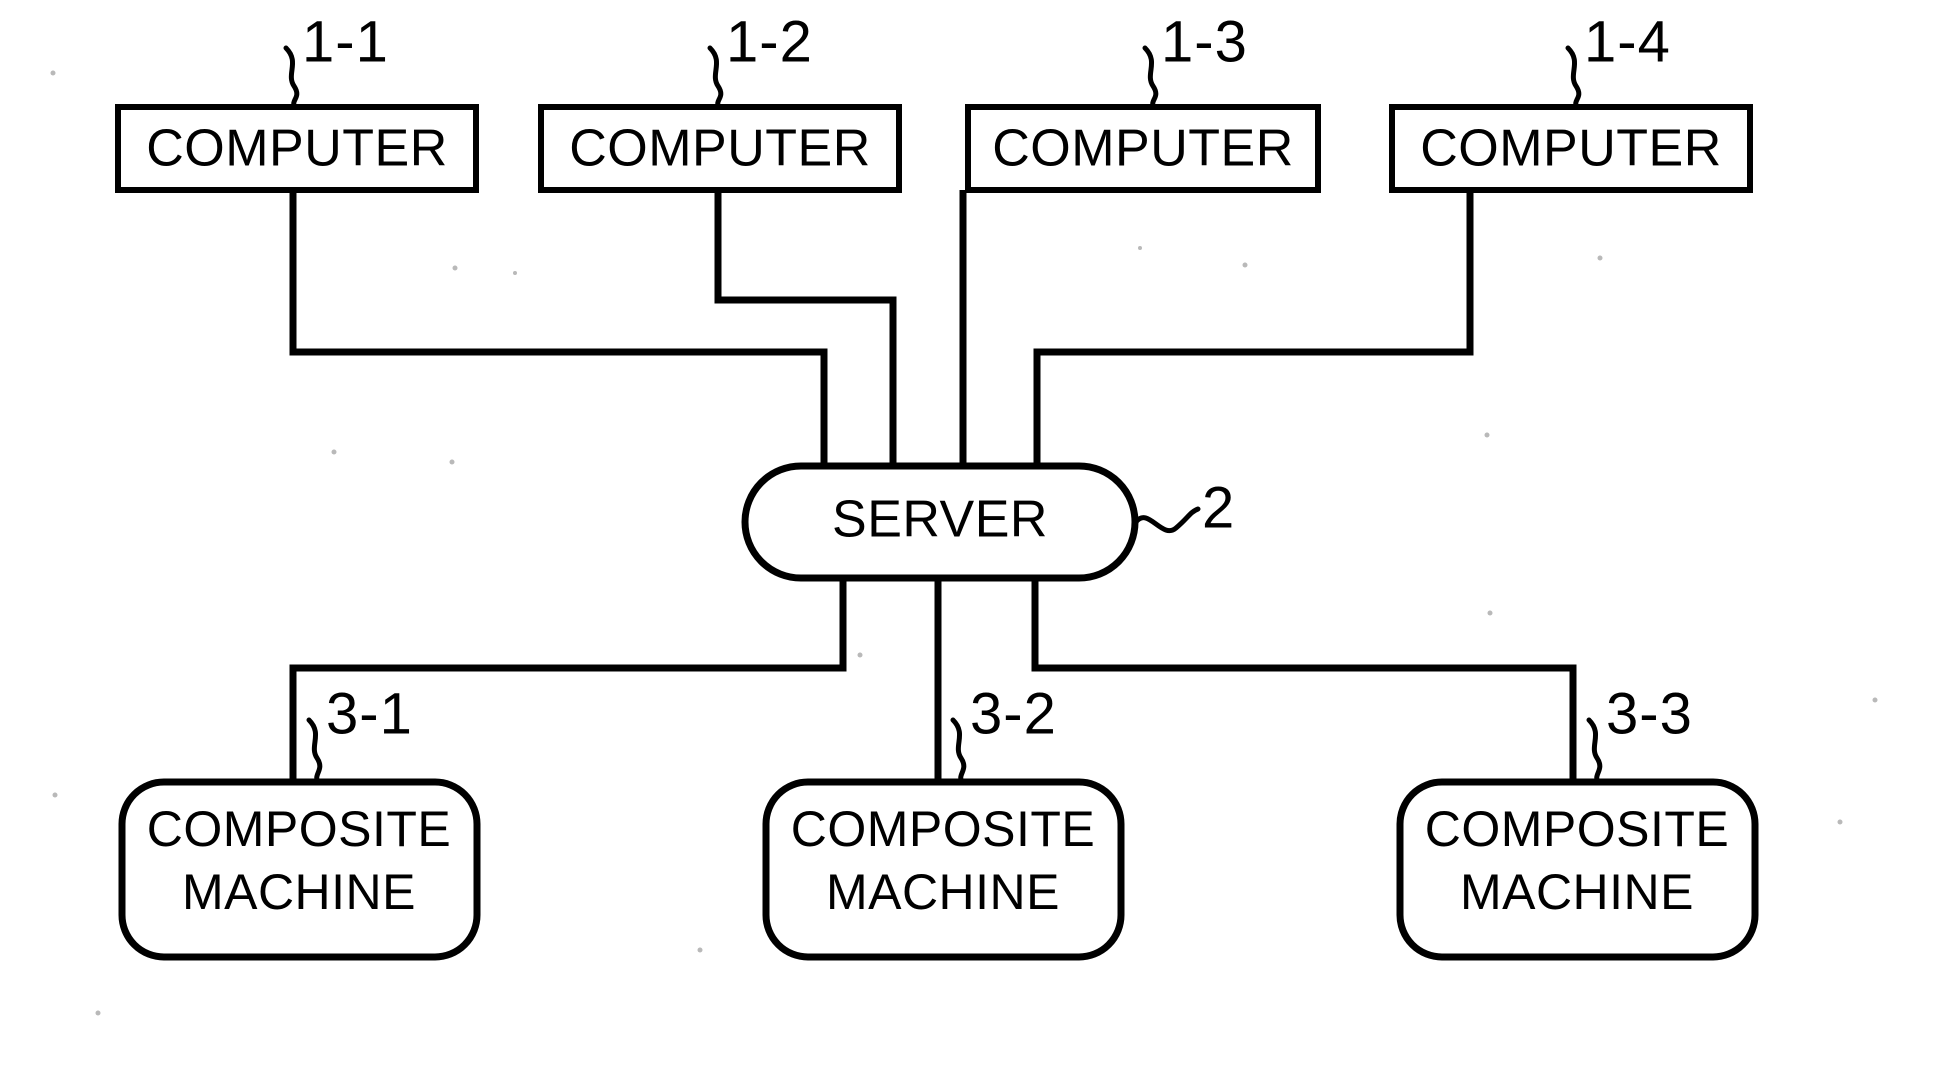  What do you see at coordinates (943, 829) in the screenshot?
I see `composite-machine-label-3-2-line1: COMPOSITE` at bounding box center [943, 829].